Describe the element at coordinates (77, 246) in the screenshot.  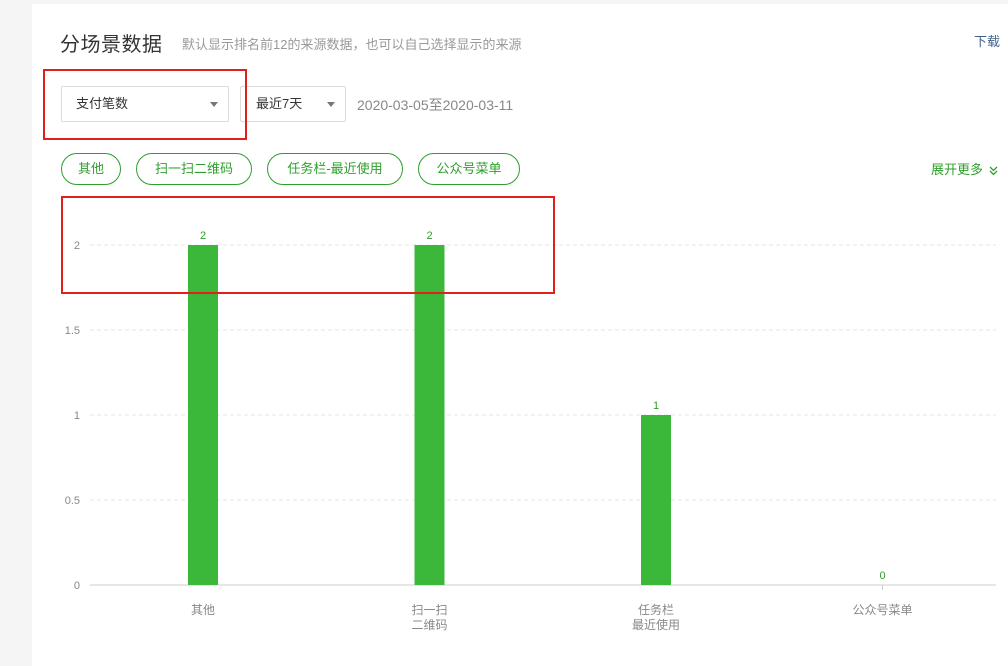
I see `y-tick-label: 2` at that location.